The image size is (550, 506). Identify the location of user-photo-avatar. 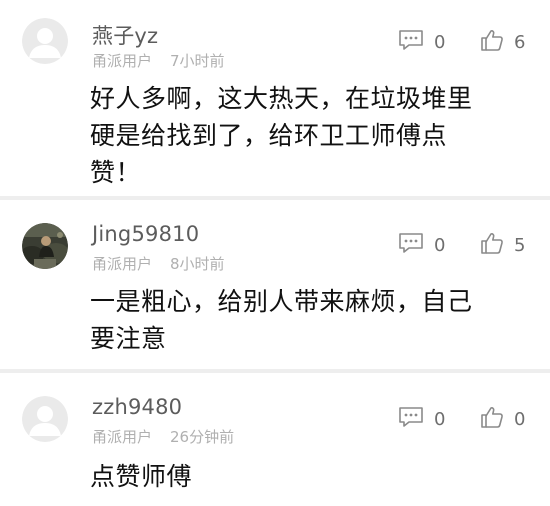
(45, 246).